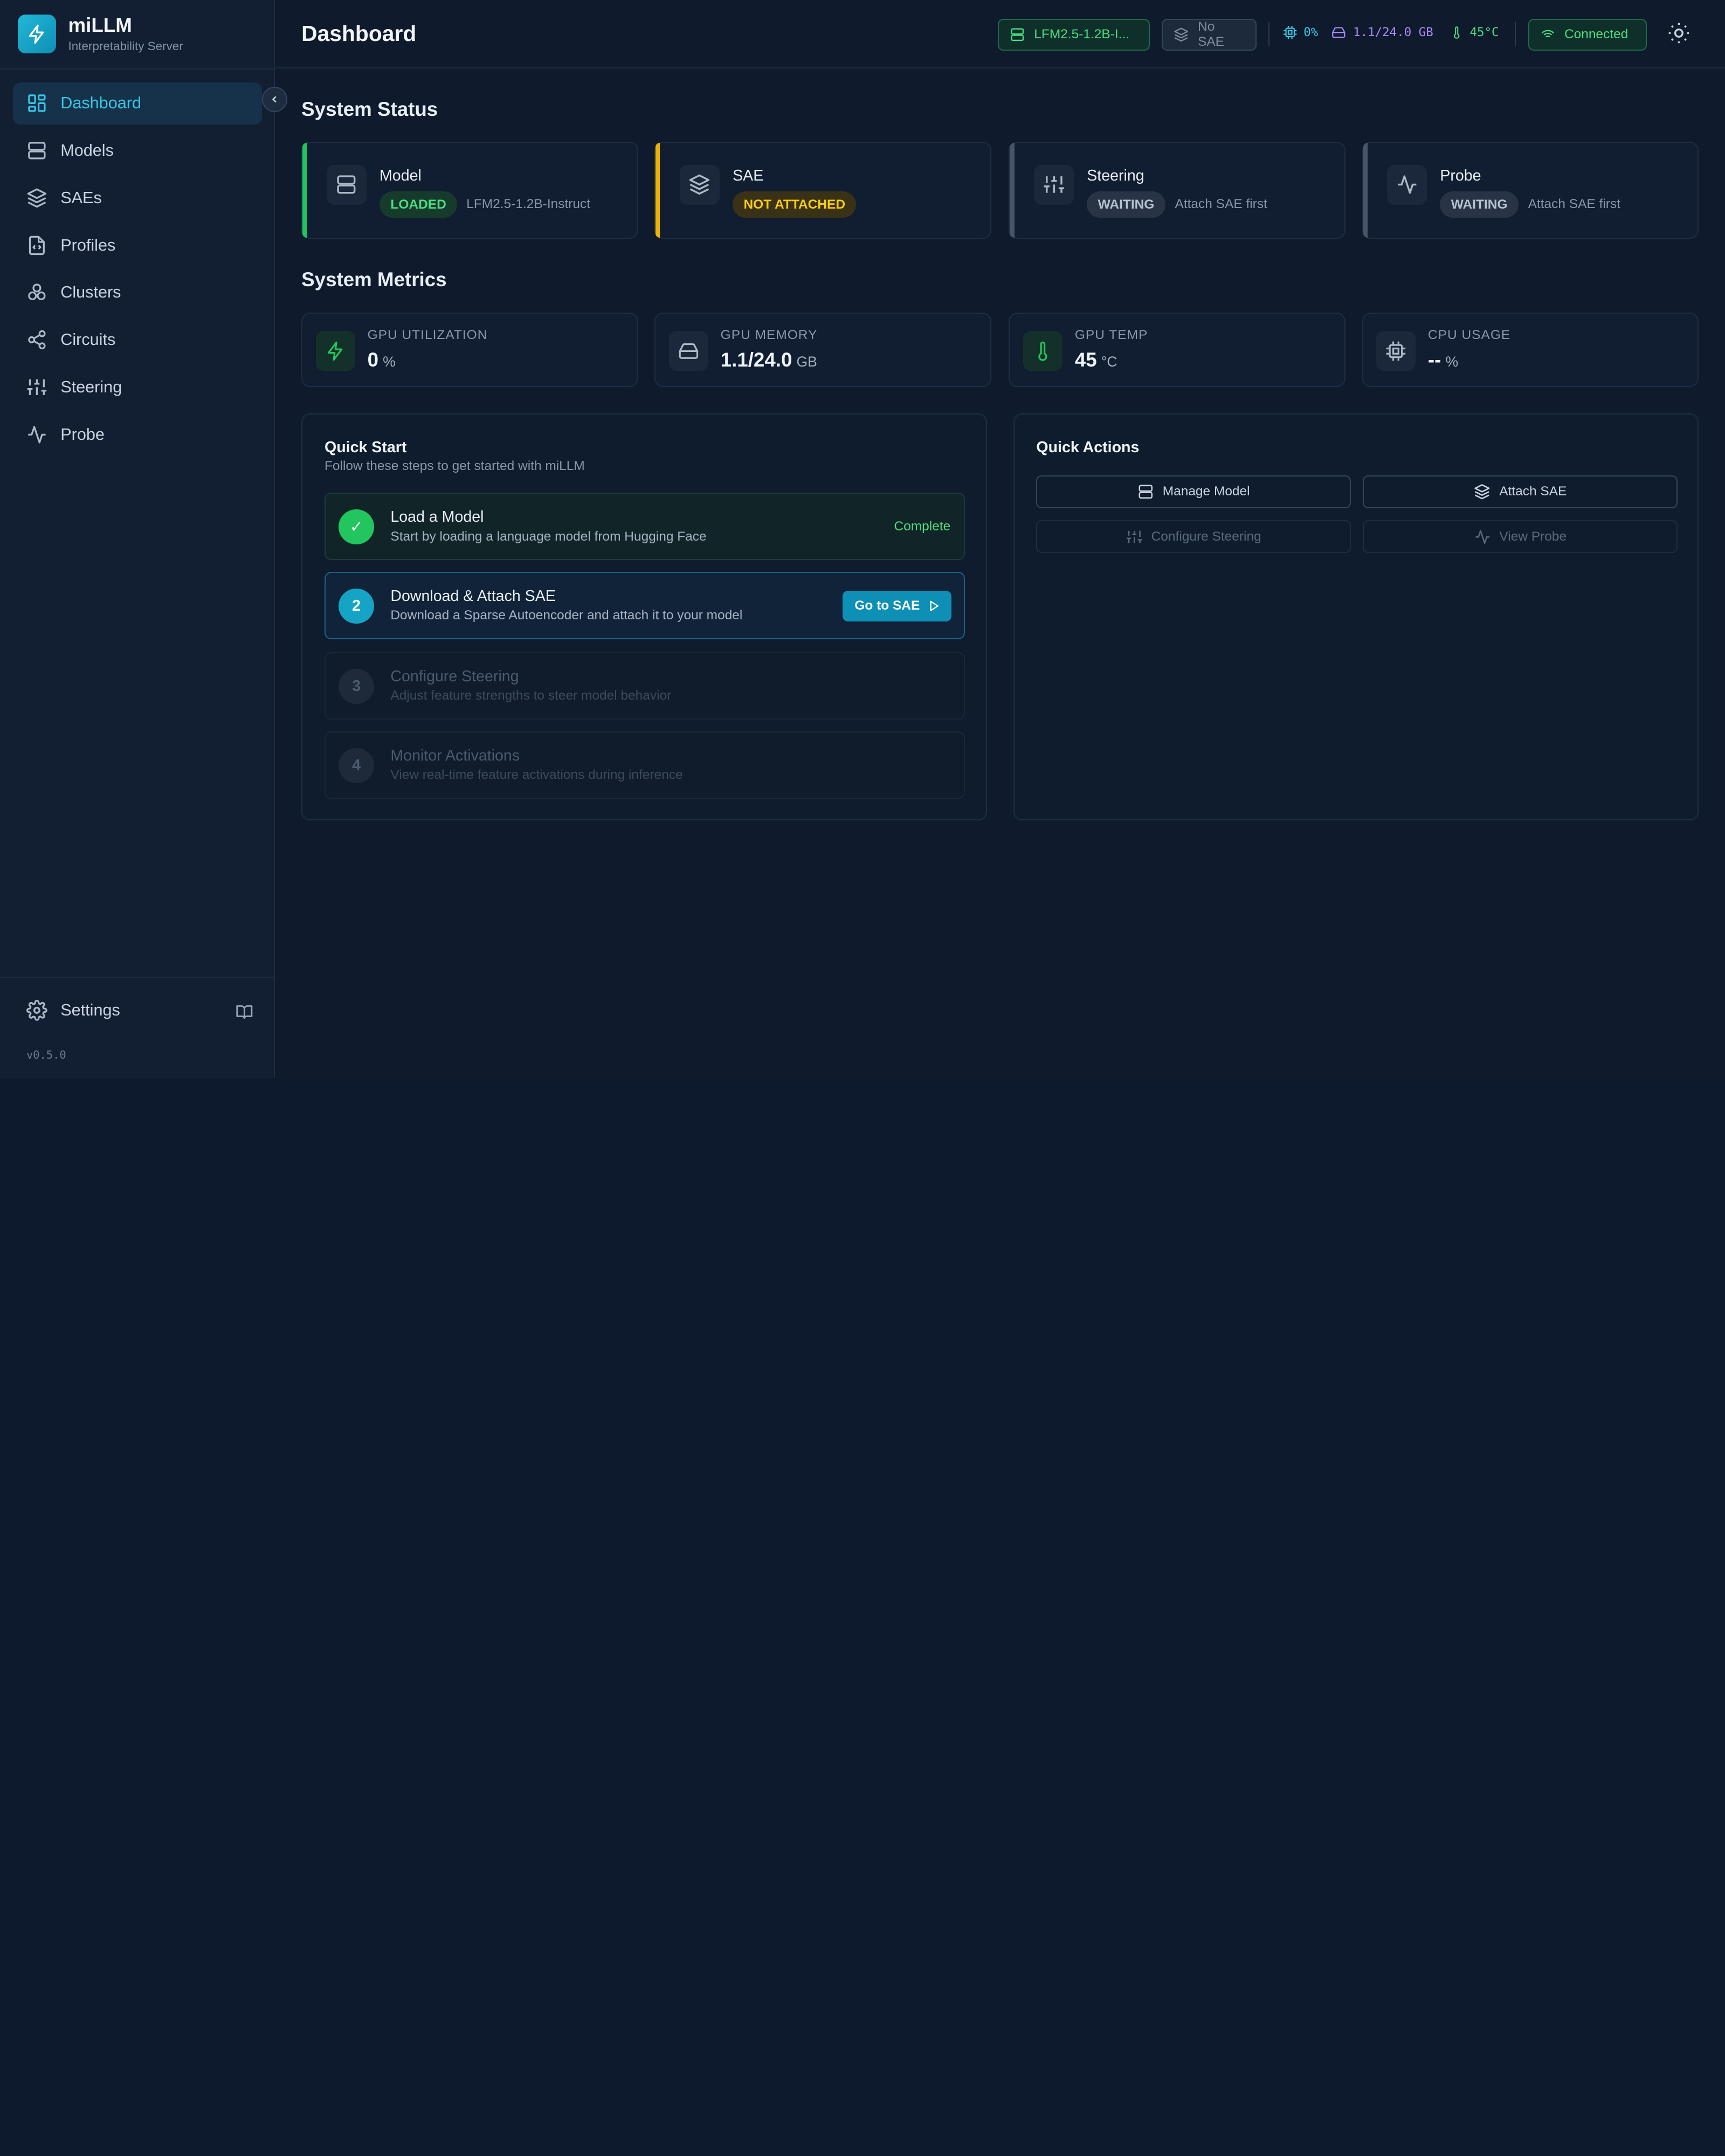  I want to click on connection-status-pill: Connected, so click(1587, 34).